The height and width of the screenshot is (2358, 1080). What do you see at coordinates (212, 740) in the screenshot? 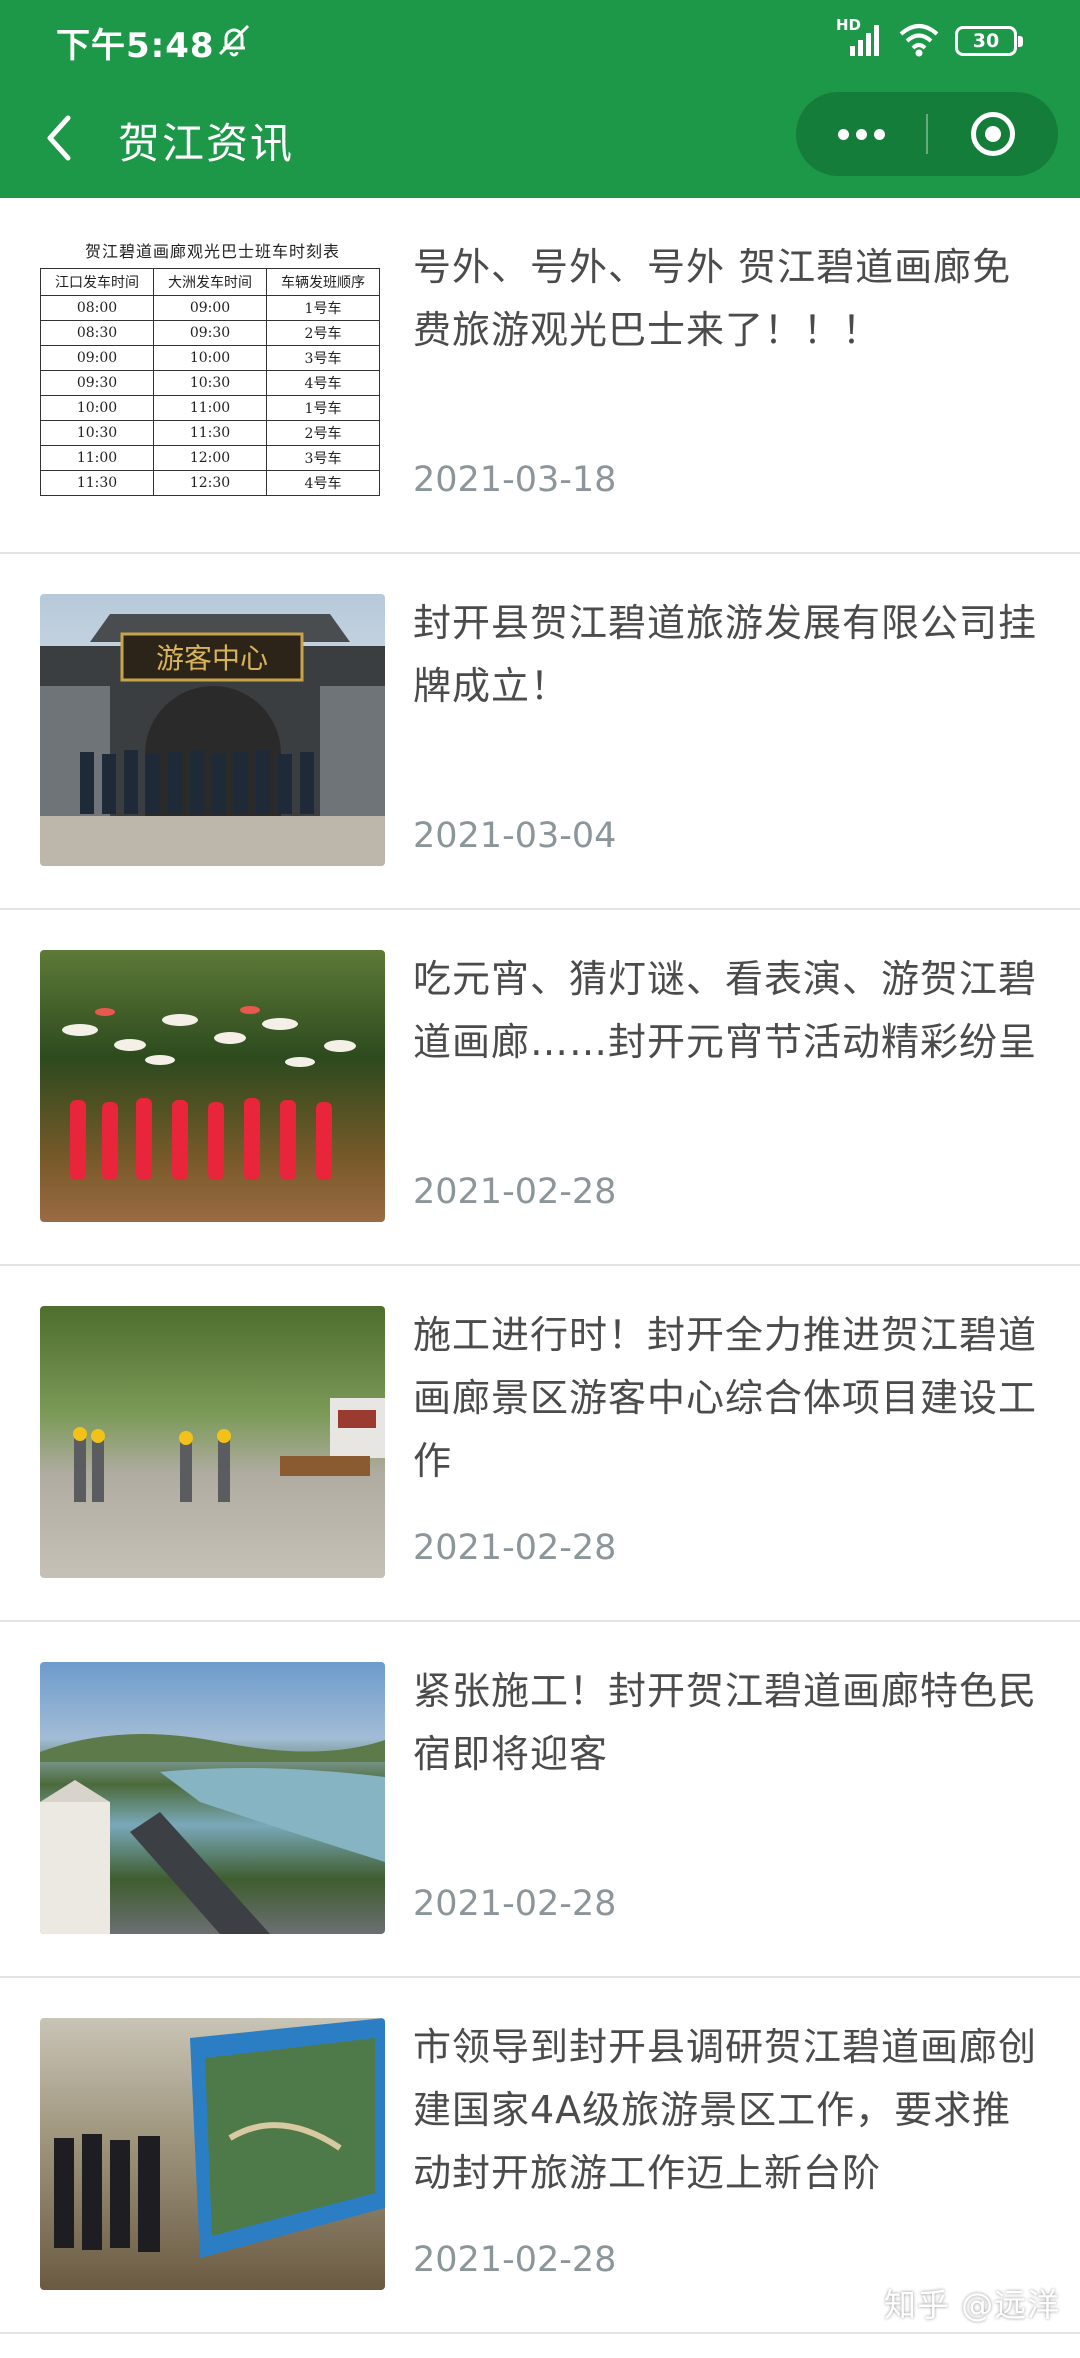
I see `visitor-center-photo: 游客中心` at bounding box center [212, 740].